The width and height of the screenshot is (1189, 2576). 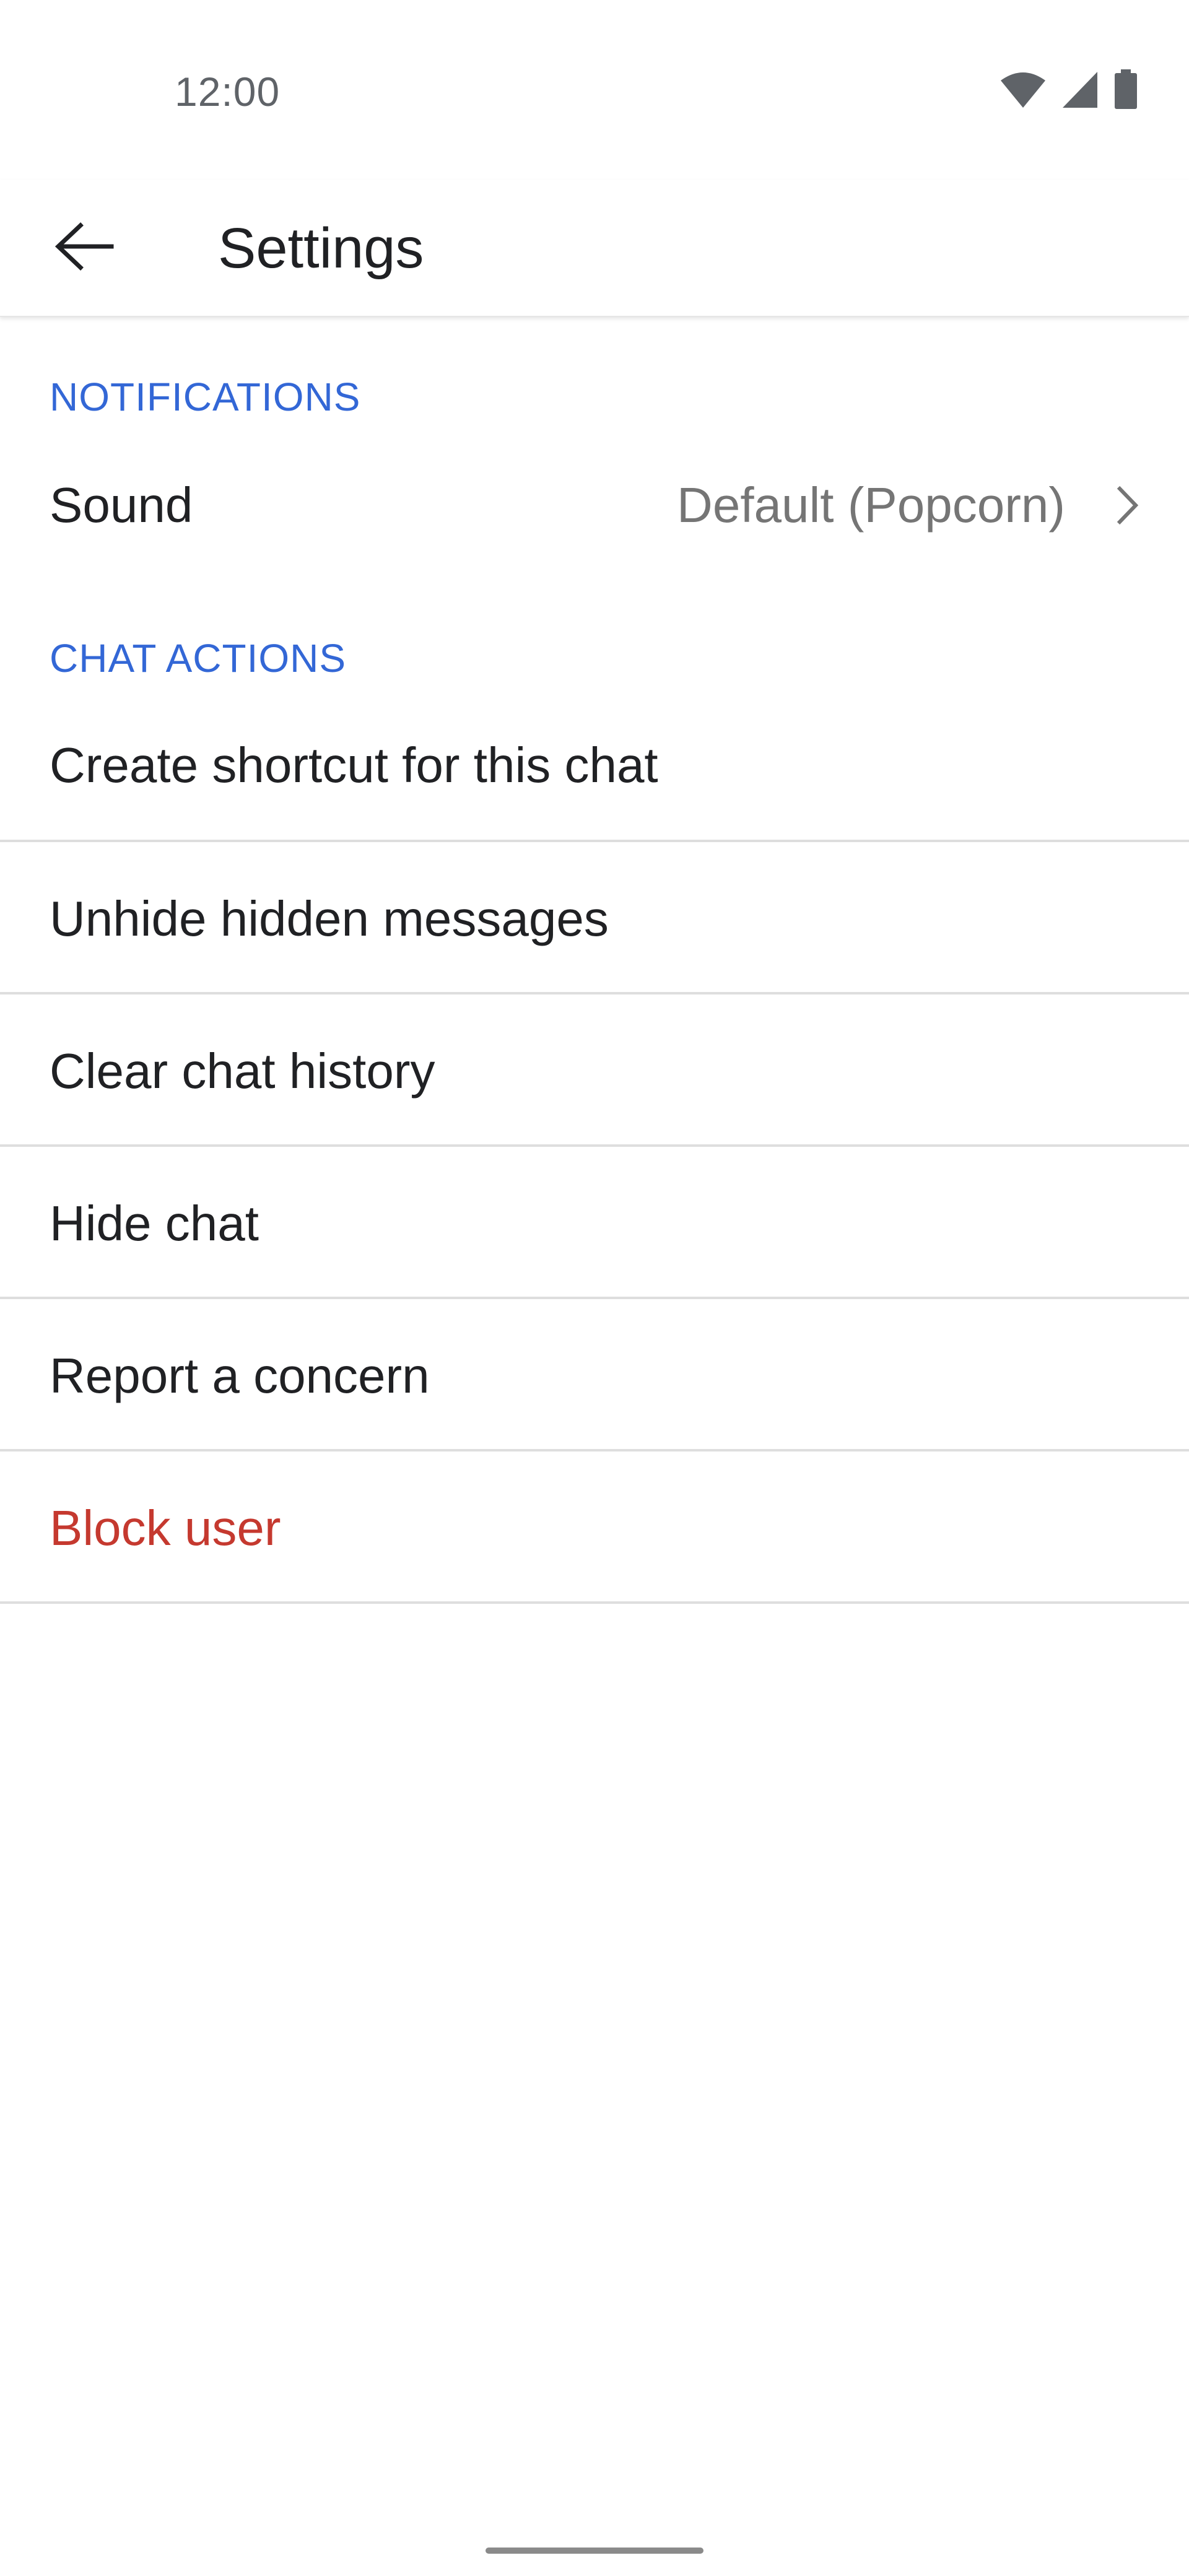 I want to click on report-concern-label: Report a concern, so click(x=240, y=1375).